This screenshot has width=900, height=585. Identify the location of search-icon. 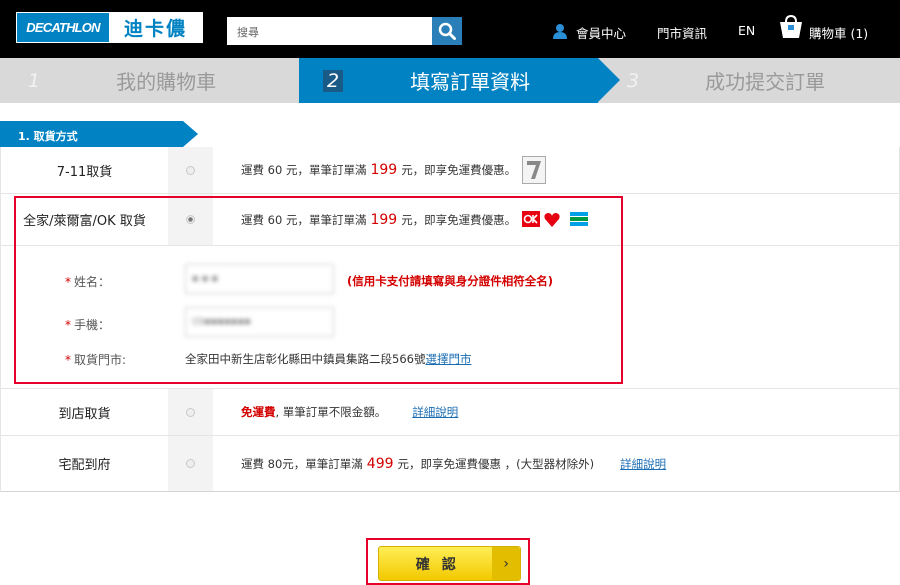
(447, 31).